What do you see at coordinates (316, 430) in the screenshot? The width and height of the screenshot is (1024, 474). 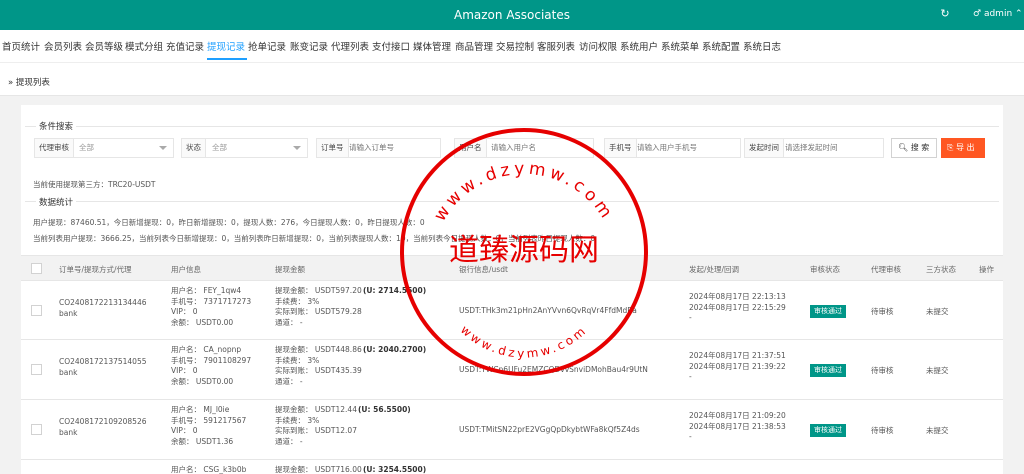 I see `received-amount: 实际到账： USDT12.07` at bounding box center [316, 430].